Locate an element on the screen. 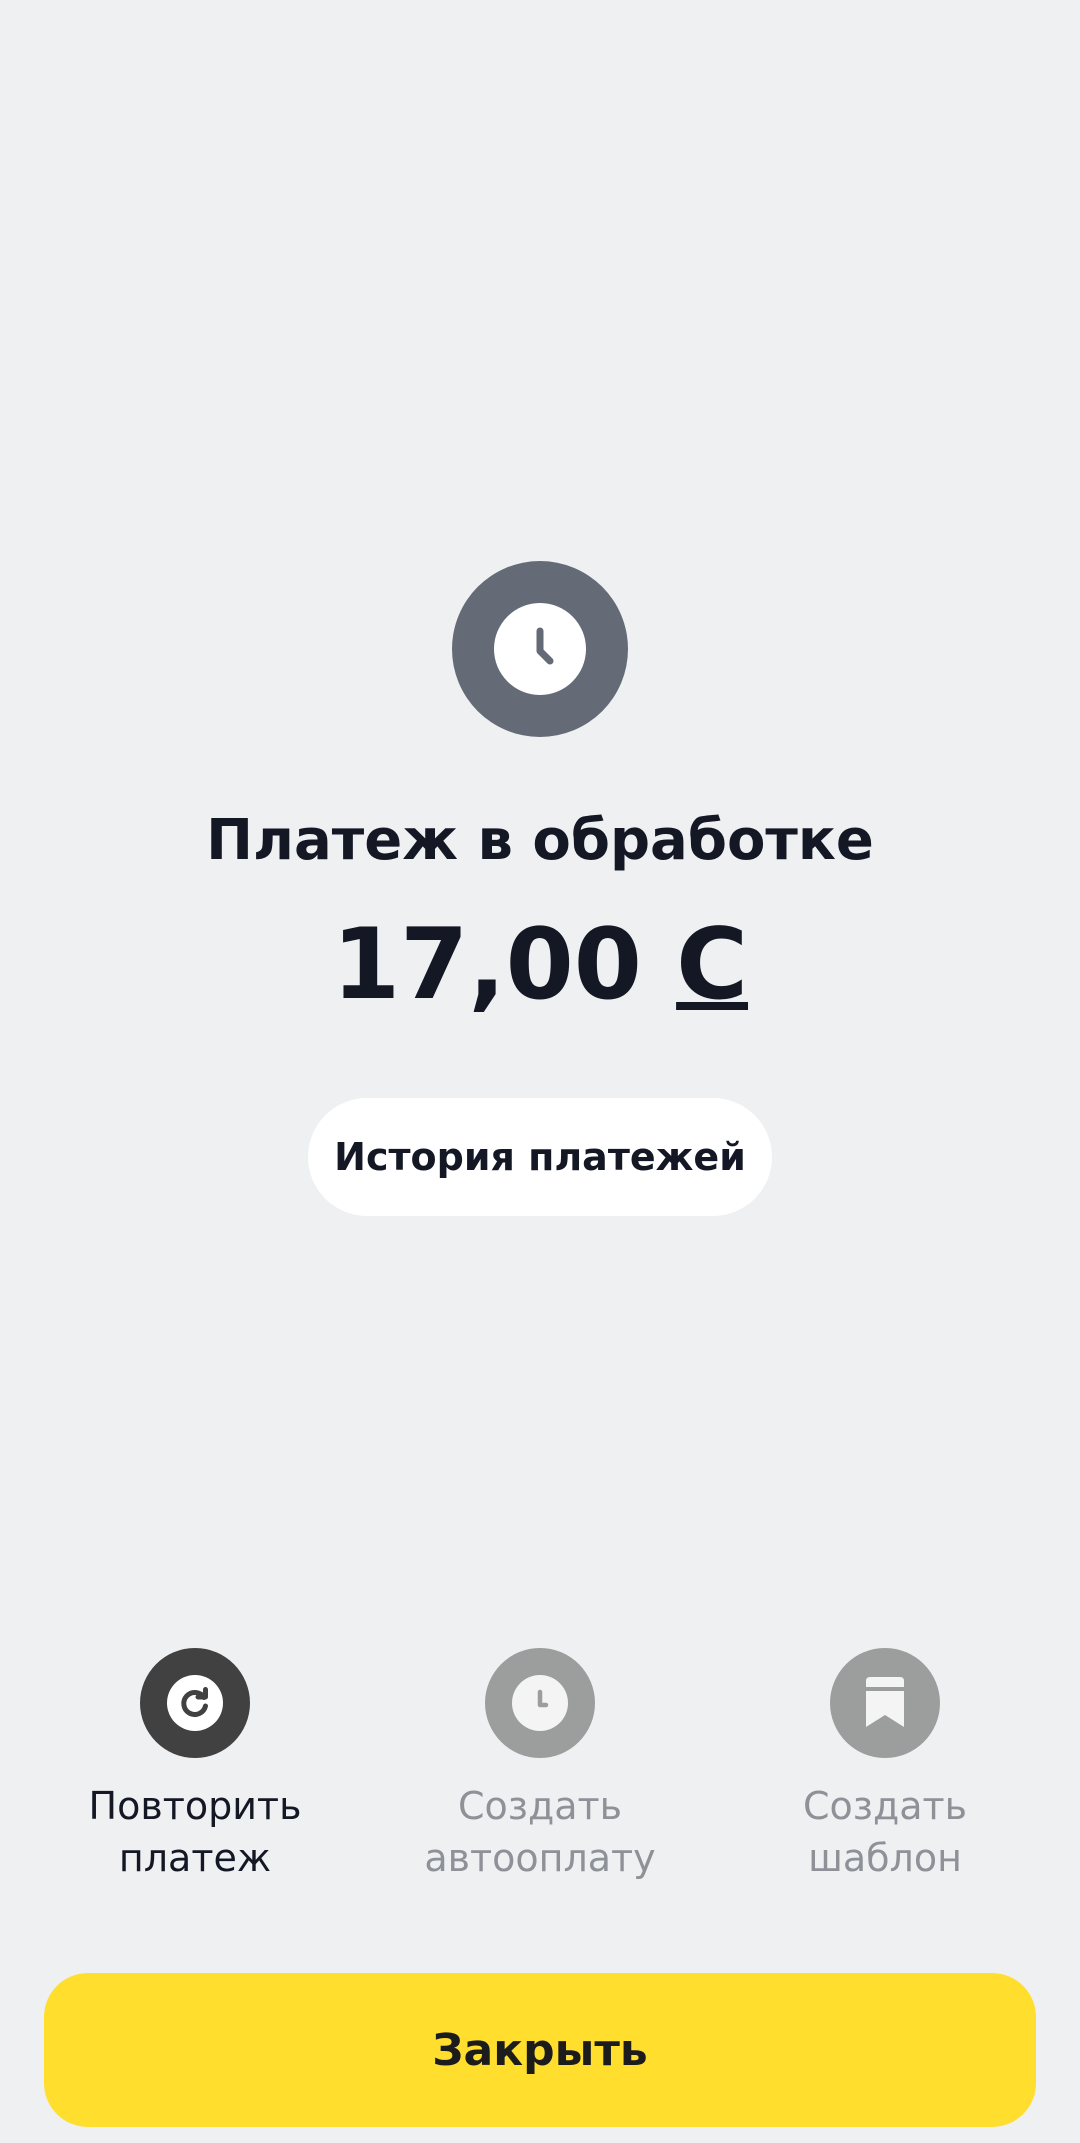 The image size is (1080, 2143). status-title: Платеж в обработке is located at coordinates (540, 840).